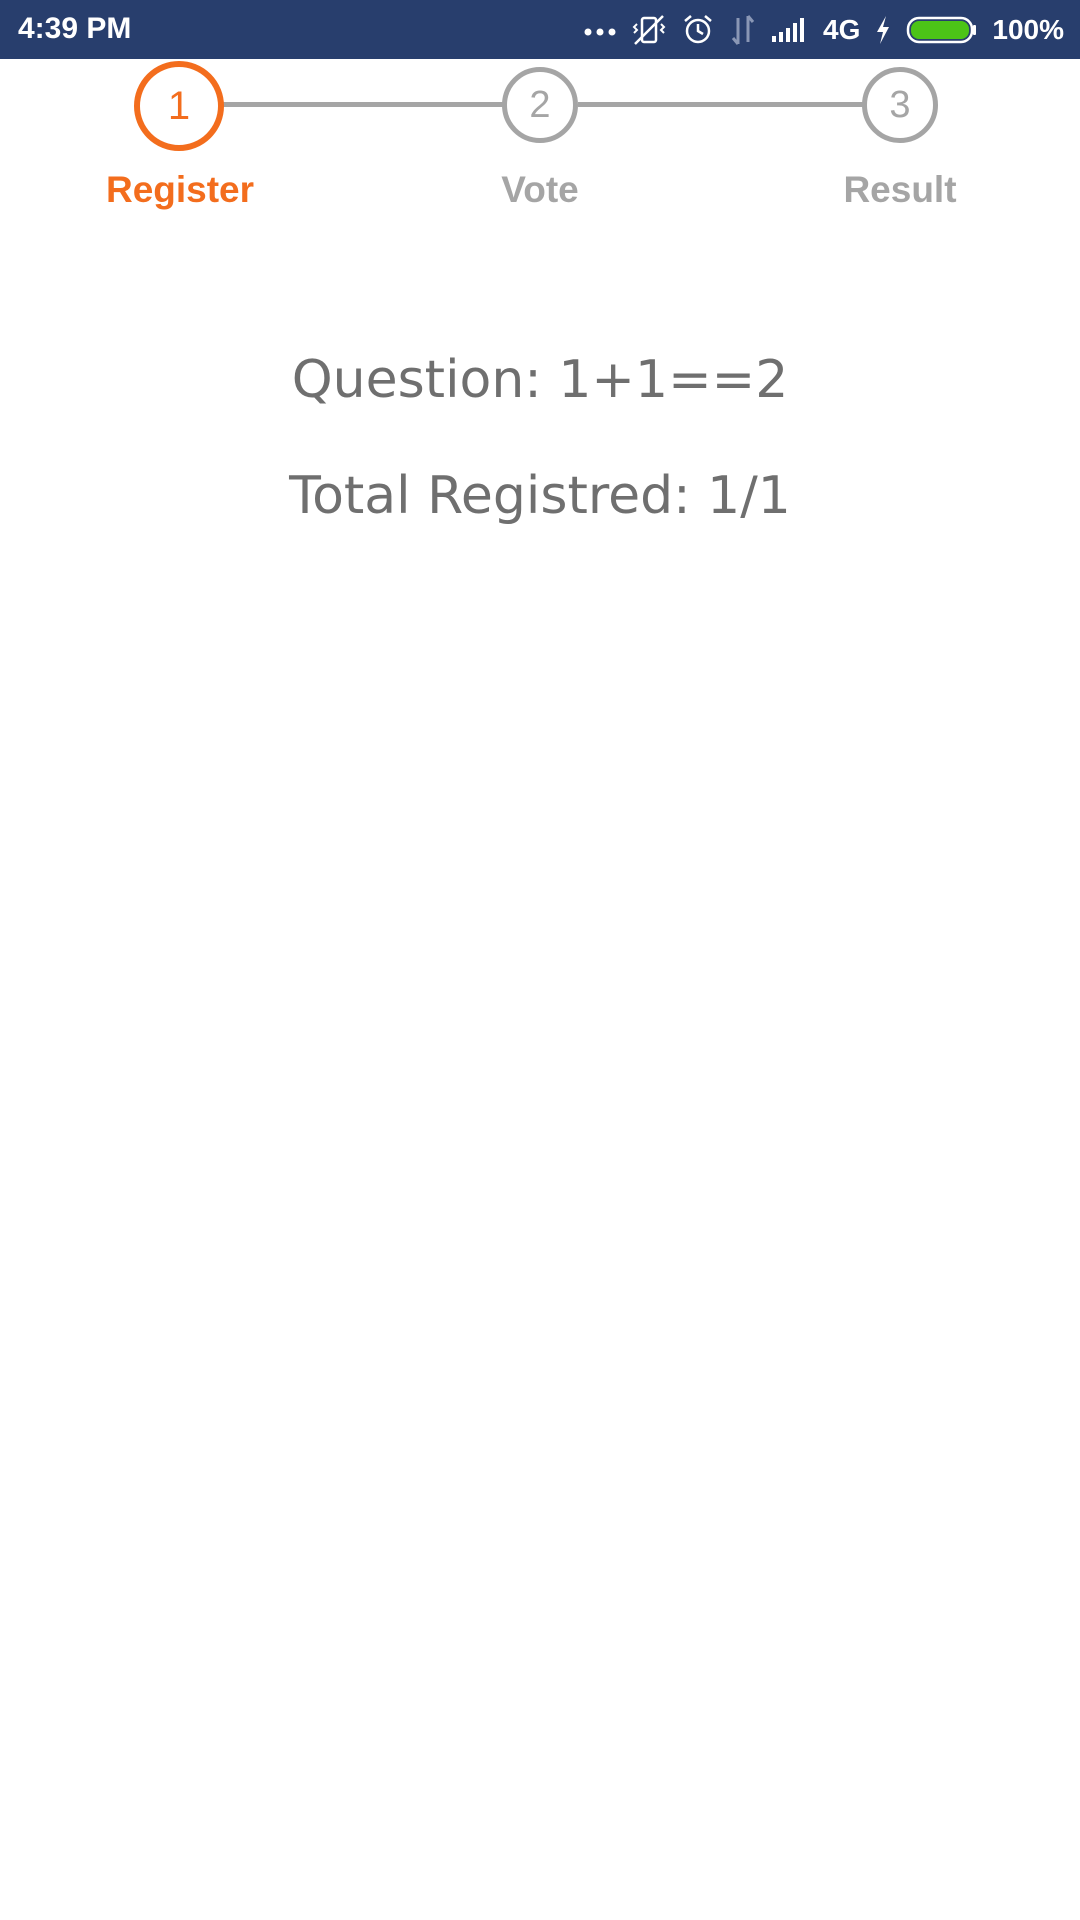 This screenshot has width=1080, height=1920. I want to click on register-panel: Question: 1+1==2 Total Registred: 1/1, so click(540, 438).